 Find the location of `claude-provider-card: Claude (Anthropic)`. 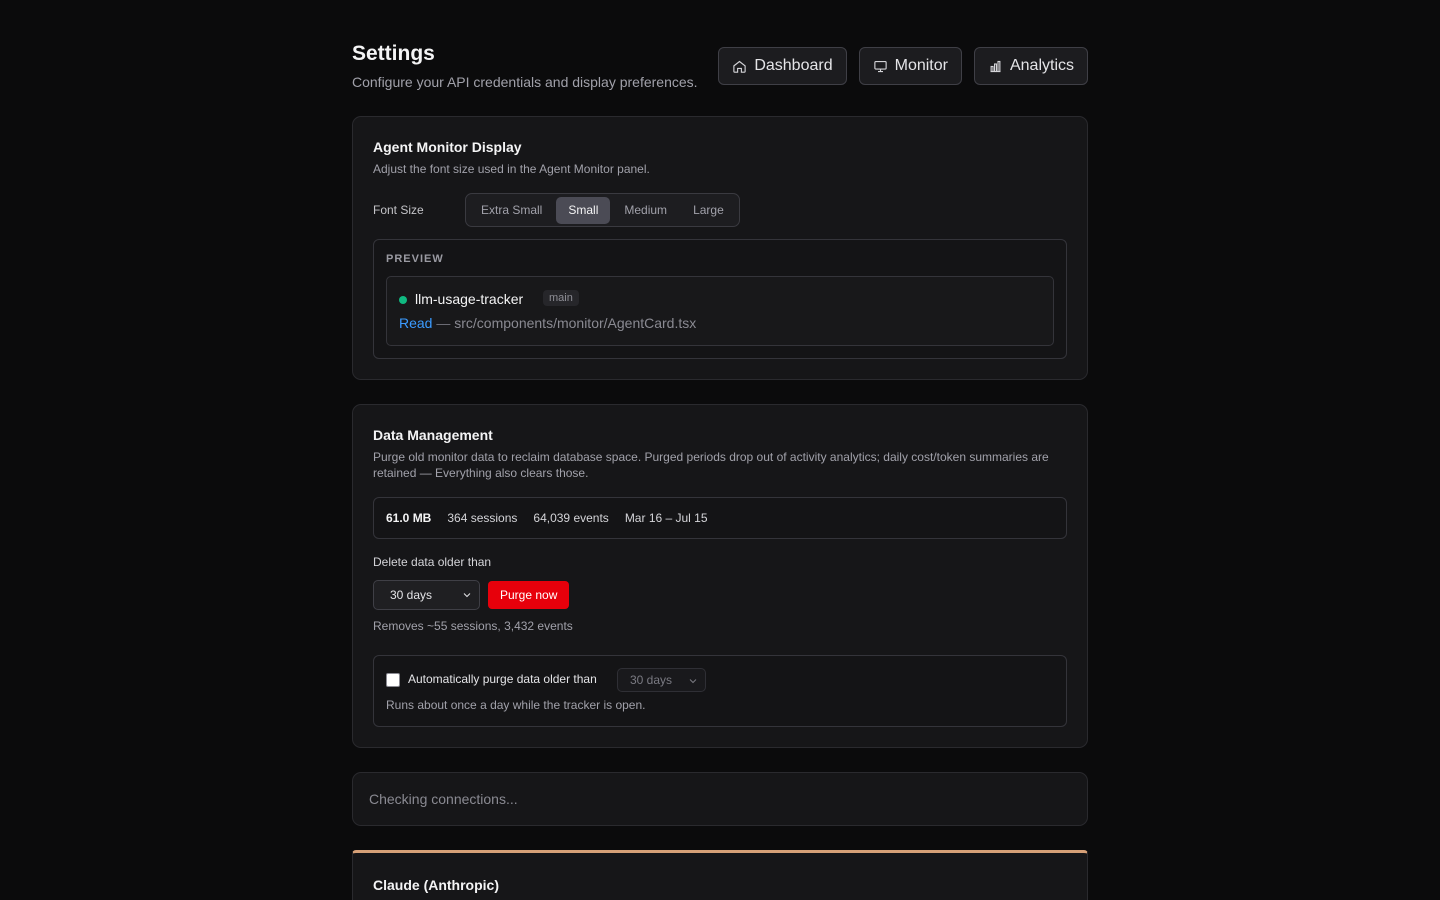

claude-provider-card: Claude (Anthropic) is located at coordinates (720, 875).